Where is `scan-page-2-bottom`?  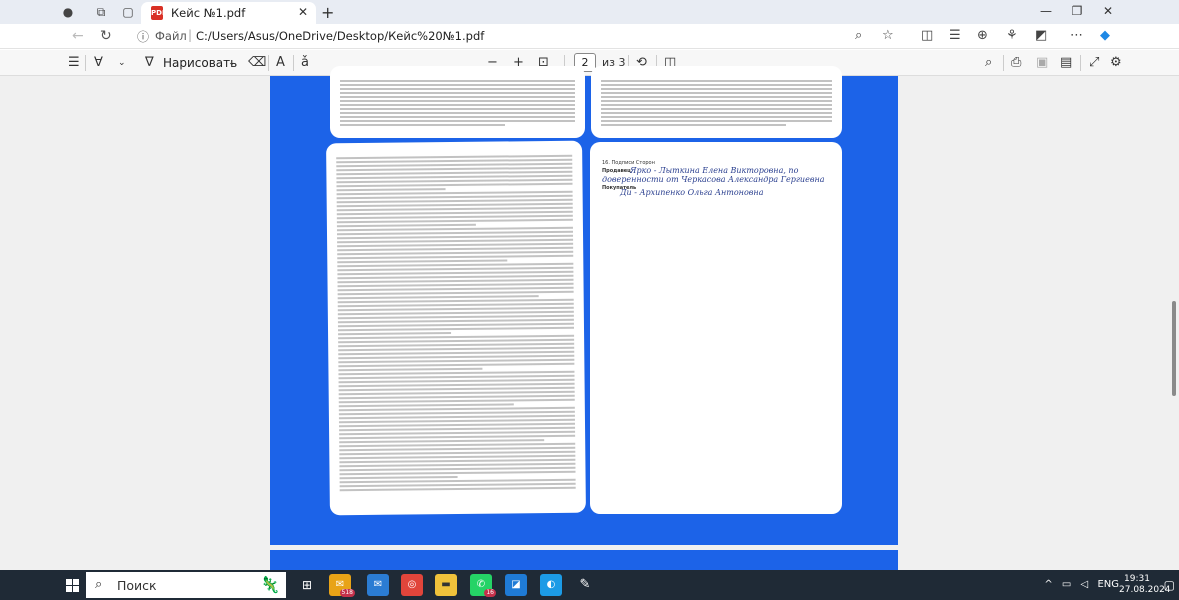 scan-page-2-bottom is located at coordinates (716, 102).